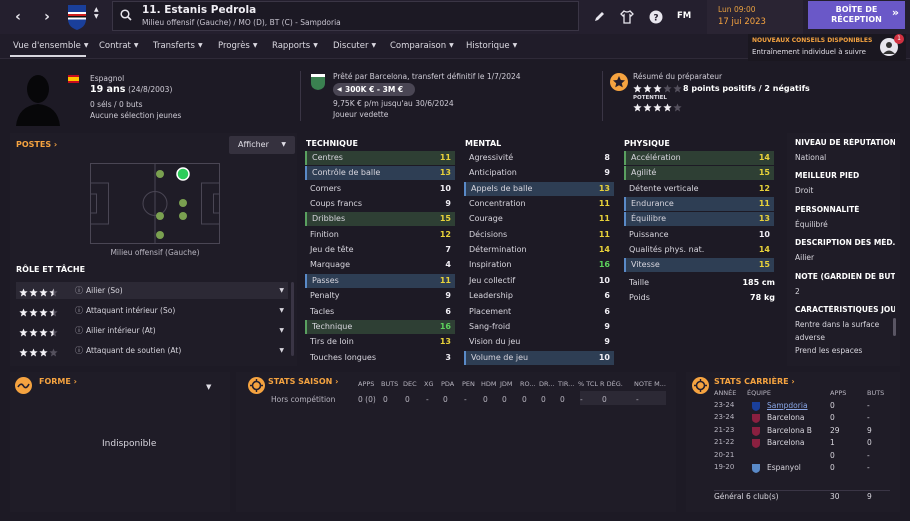 This screenshot has height=521, width=910. Describe the element at coordinates (262, 145) in the screenshot. I see `show-dropdown-button: Afficher ▼` at that location.